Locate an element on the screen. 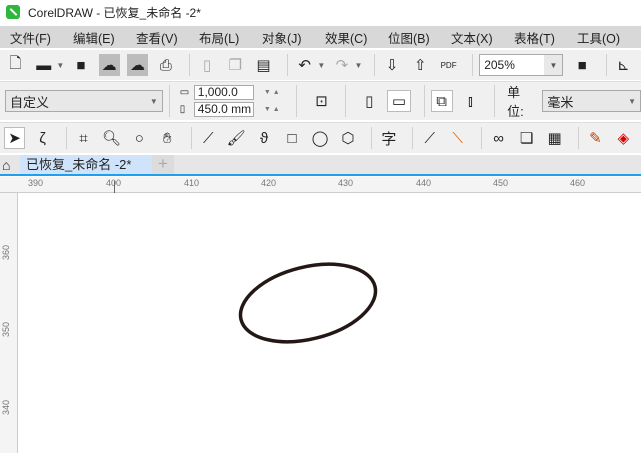 This screenshot has width=641, height=453. ellipse-tool-icon: ◯ is located at coordinates (320, 138).